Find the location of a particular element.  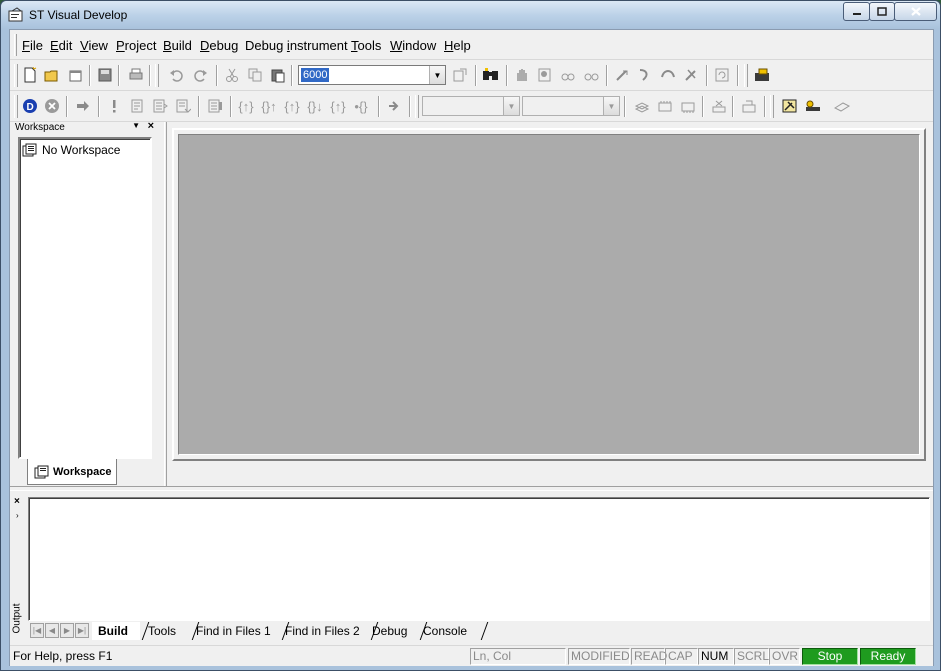

instruction-step-button: {↑} is located at coordinates (338, 106).